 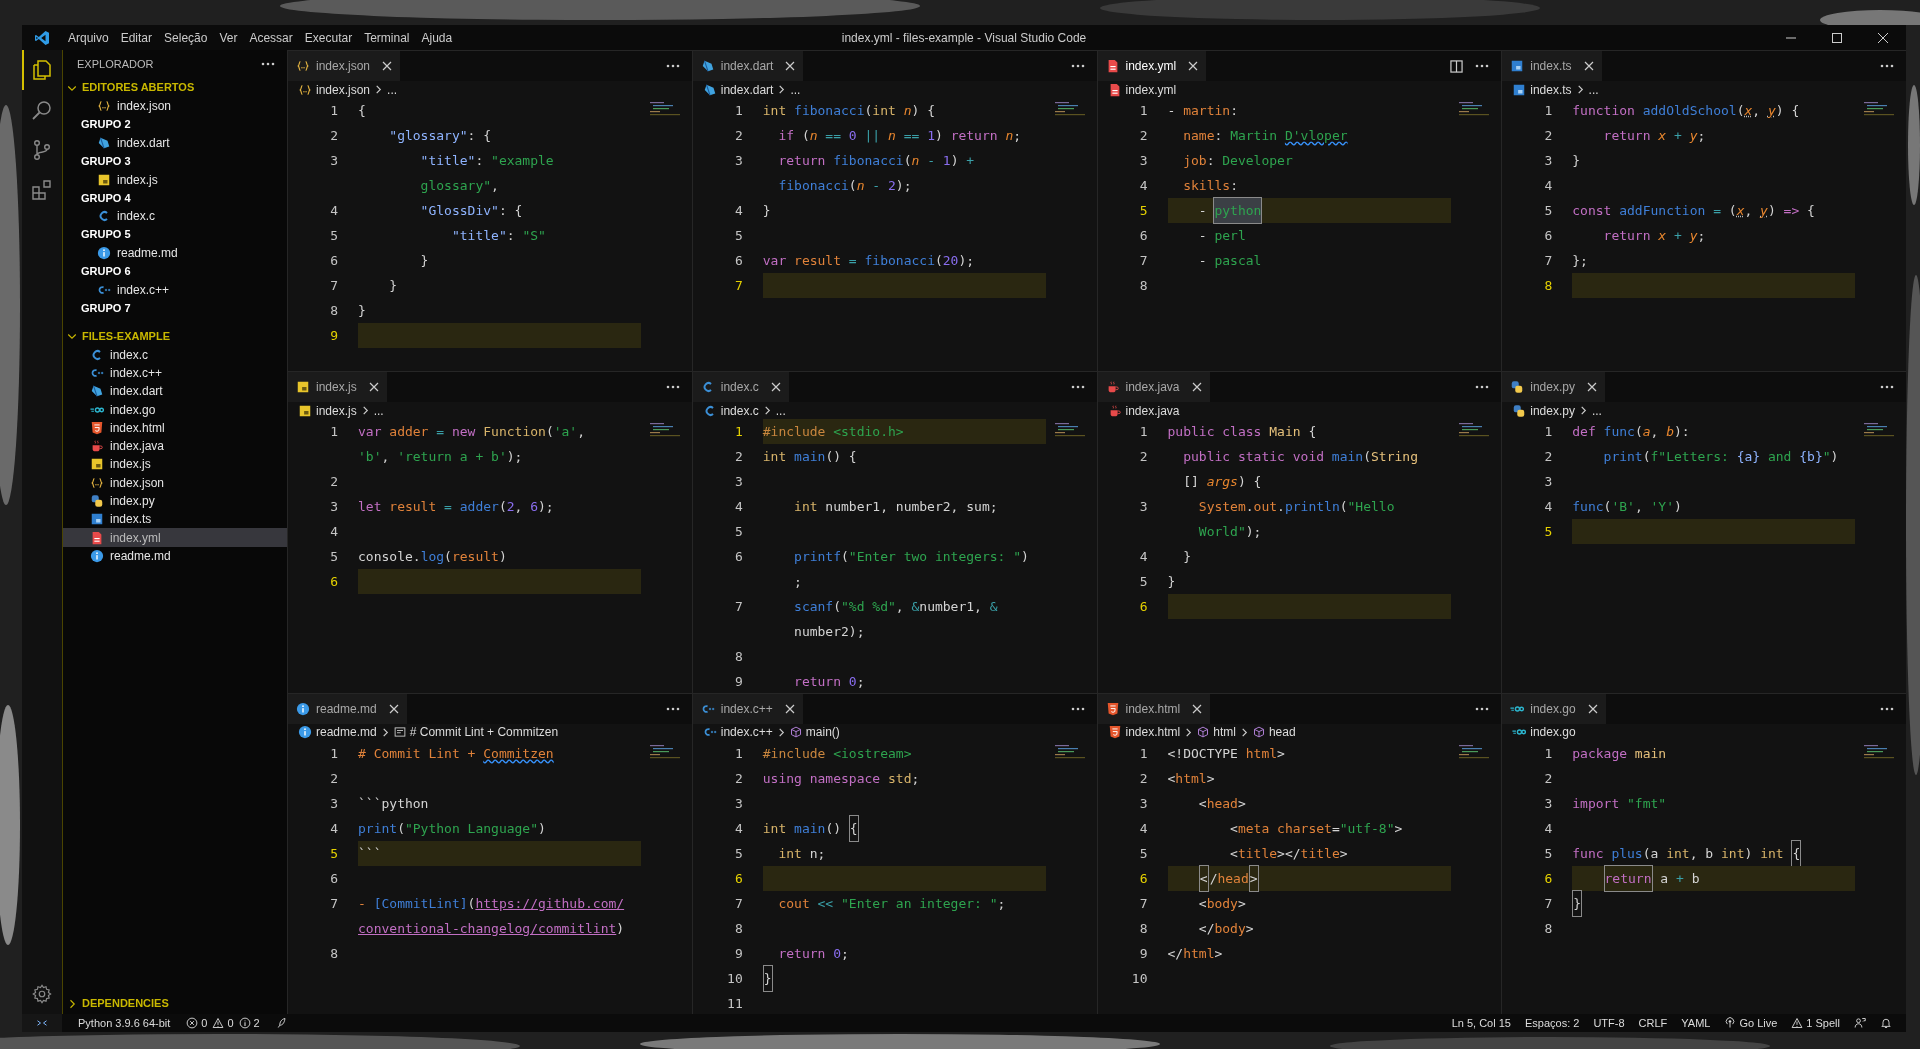 I want to click on section-header: FILES-EXAMPLE, so click(x=175, y=336).